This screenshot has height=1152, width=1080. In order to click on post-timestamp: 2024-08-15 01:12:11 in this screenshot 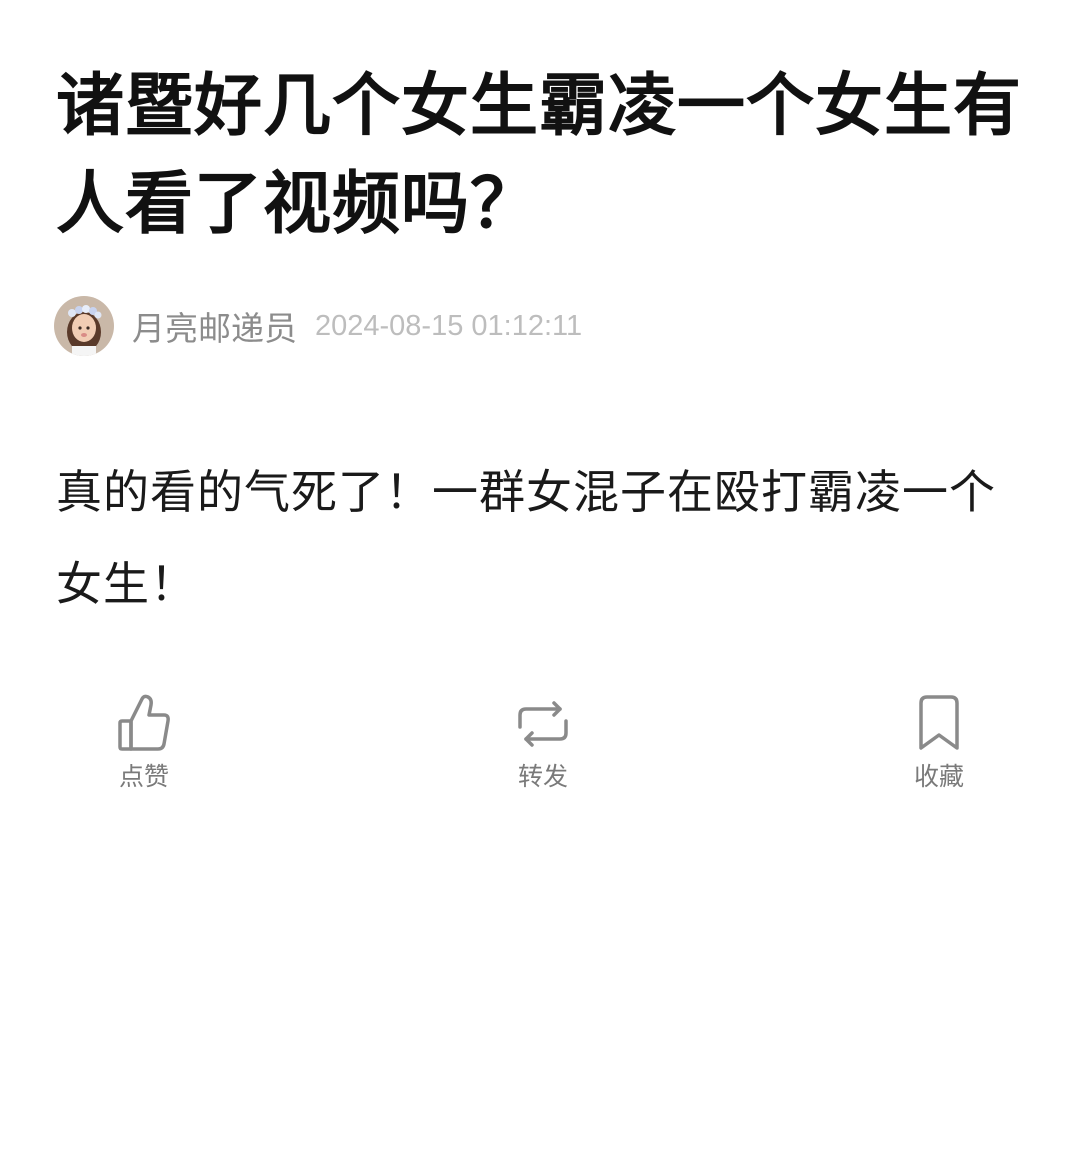, I will do `click(449, 325)`.